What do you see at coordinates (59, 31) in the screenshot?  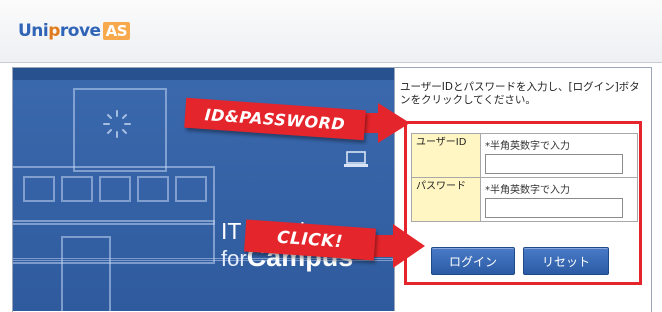 I see `logo-wordmark: Uniprove` at bounding box center [59, 31].